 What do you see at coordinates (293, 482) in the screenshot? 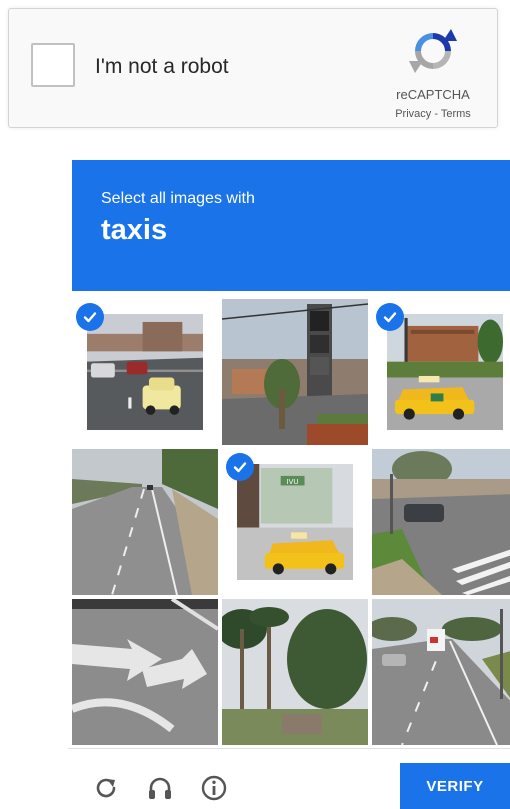
I see `tile-5-sign-text: IVU` at bounding box center [293, 482].